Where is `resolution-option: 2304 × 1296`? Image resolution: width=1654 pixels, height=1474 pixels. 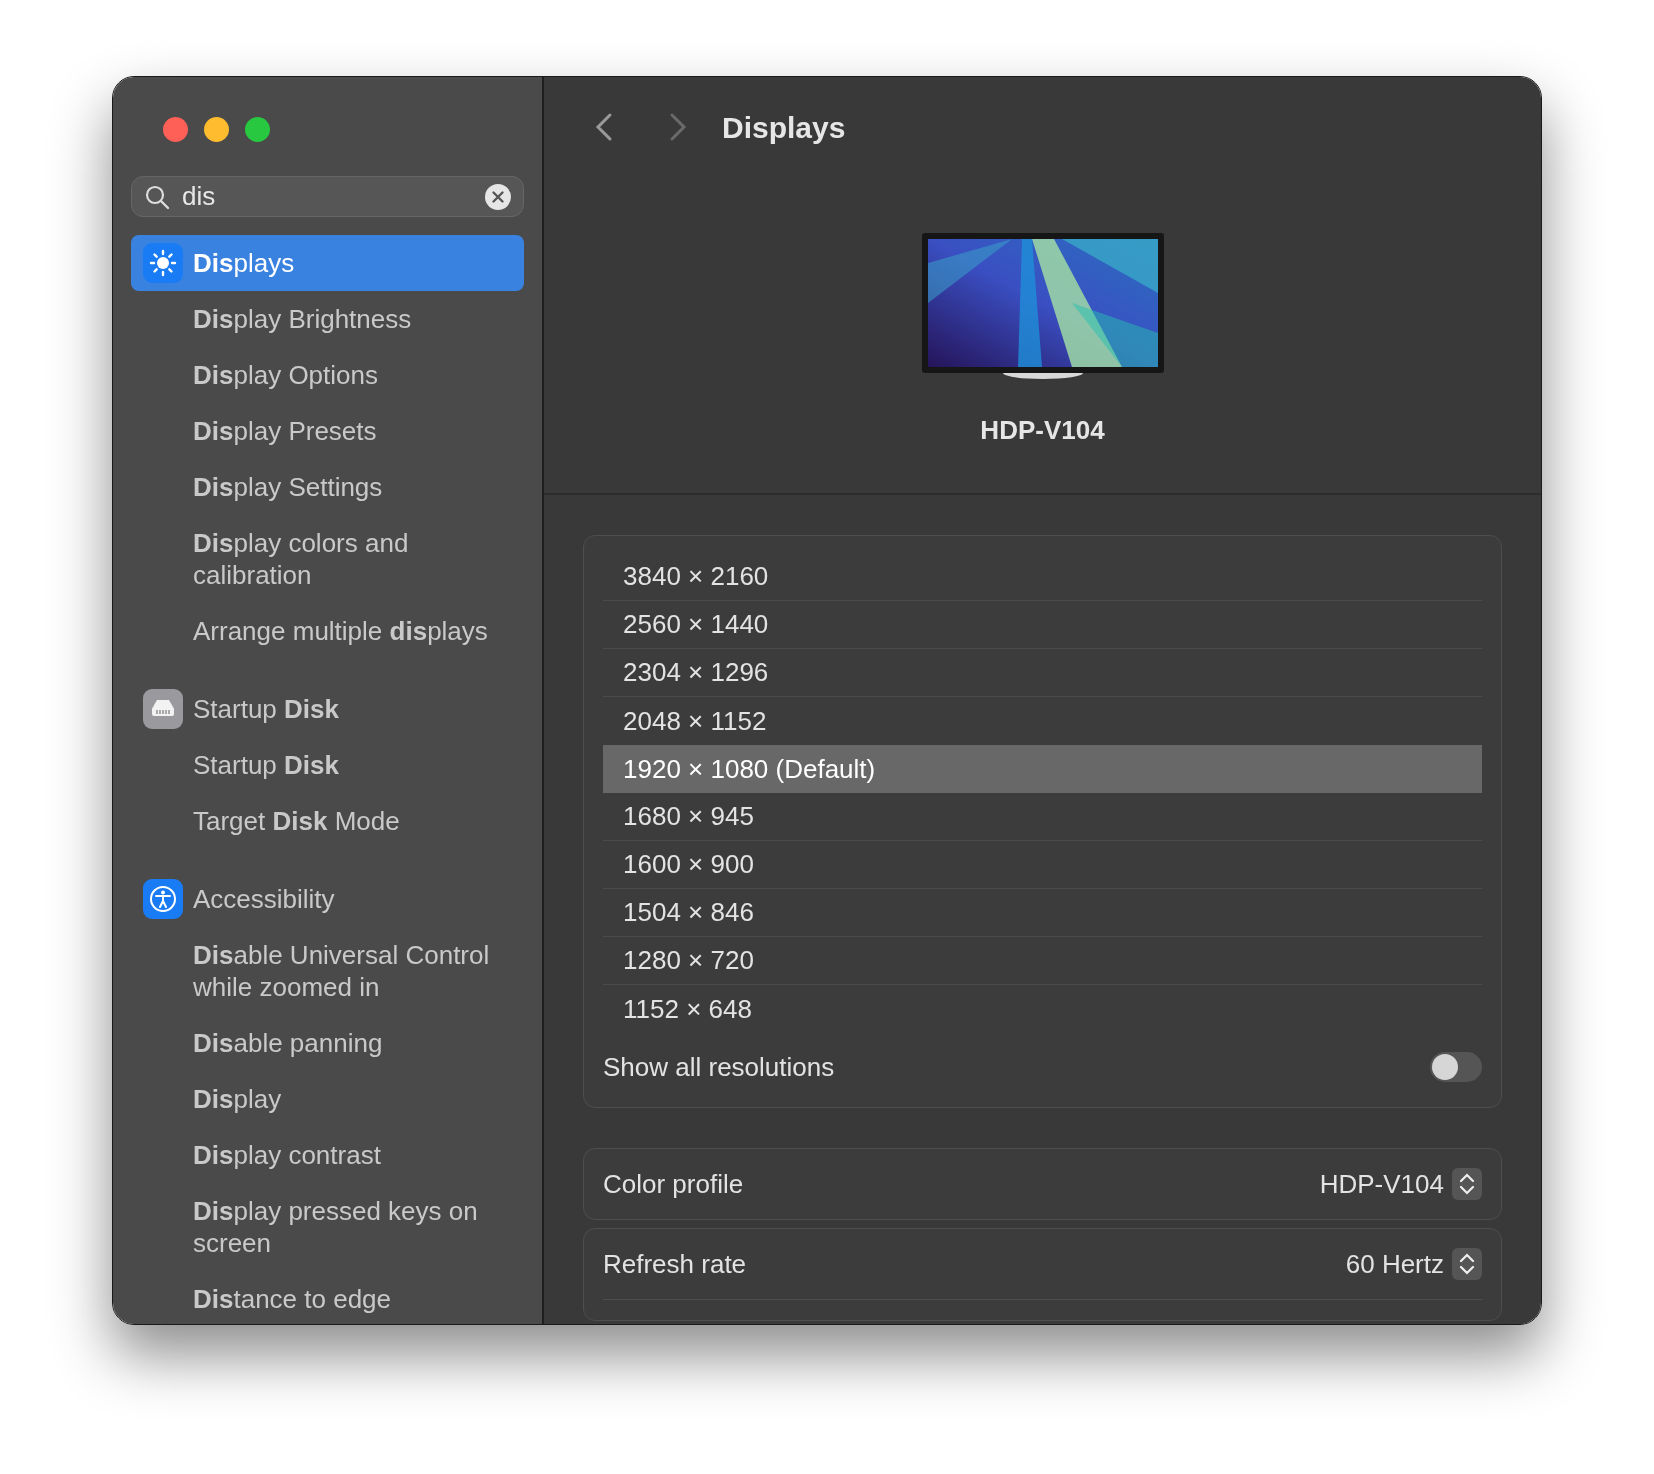
resolution-option: 2304 × 1296 is located at coordinates (1042, 673).